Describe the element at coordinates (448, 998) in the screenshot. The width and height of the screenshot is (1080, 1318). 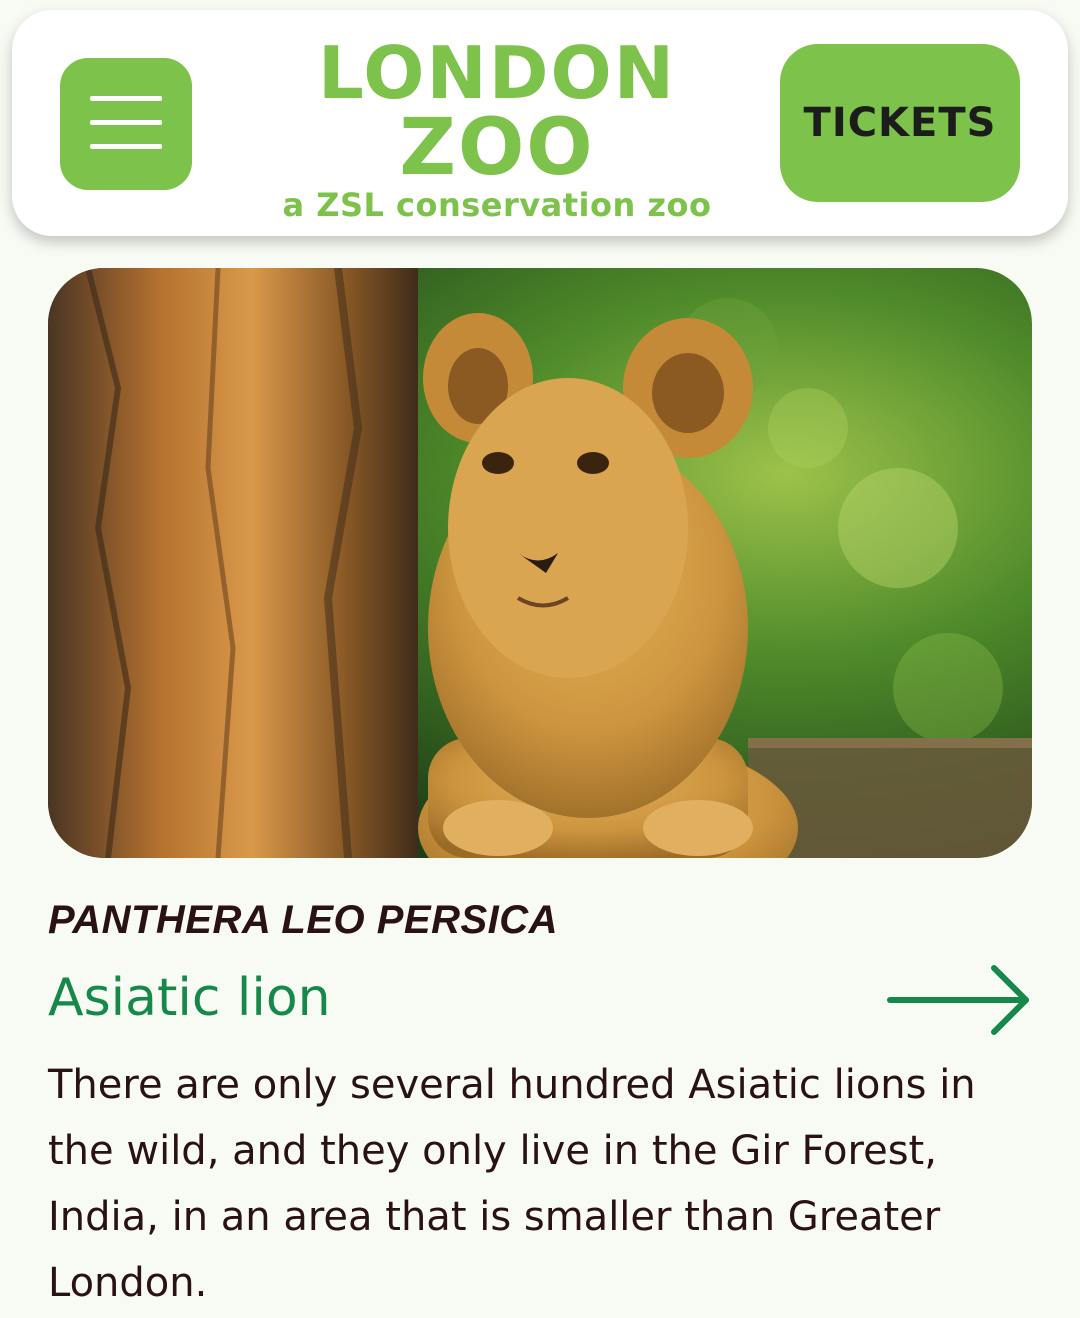
I see `common-name-link: Asiatic lion` at that location.